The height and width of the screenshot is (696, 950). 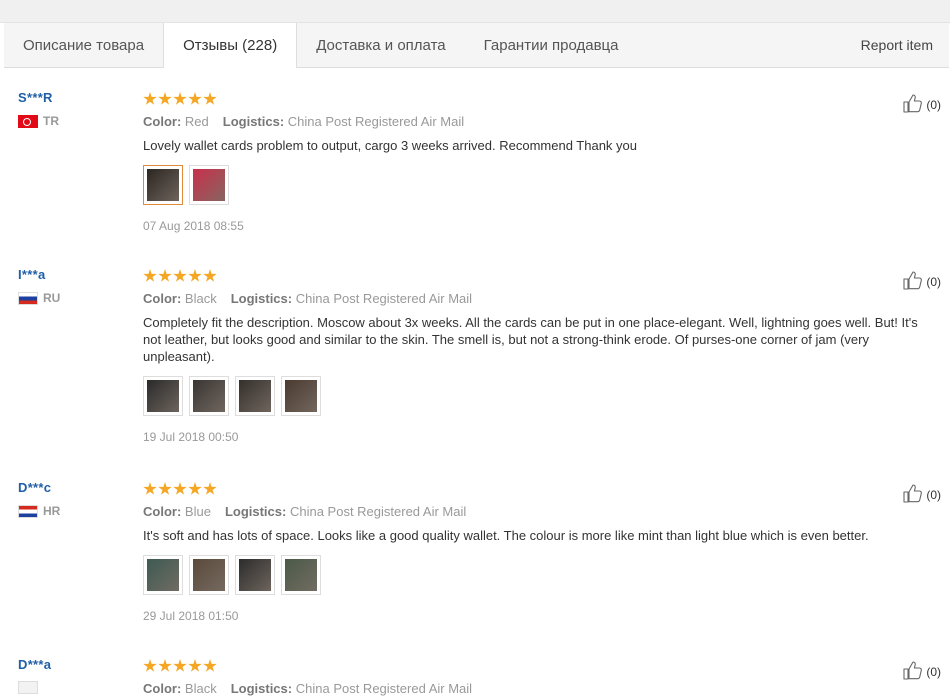 What do you see at coordinates (191, 616) in the screenshot?
I see `review-date: 29 Jul 2018 01:50` at bounding box center [191, 616].